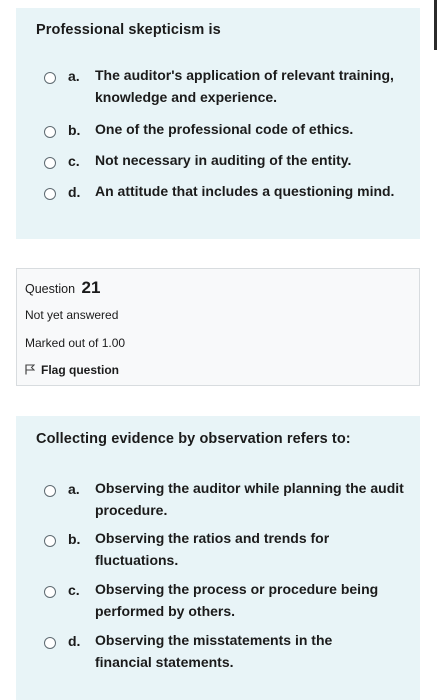 The image size is (437, 700). I want to click on flag-question-link: Flag question, so click(72, 370).